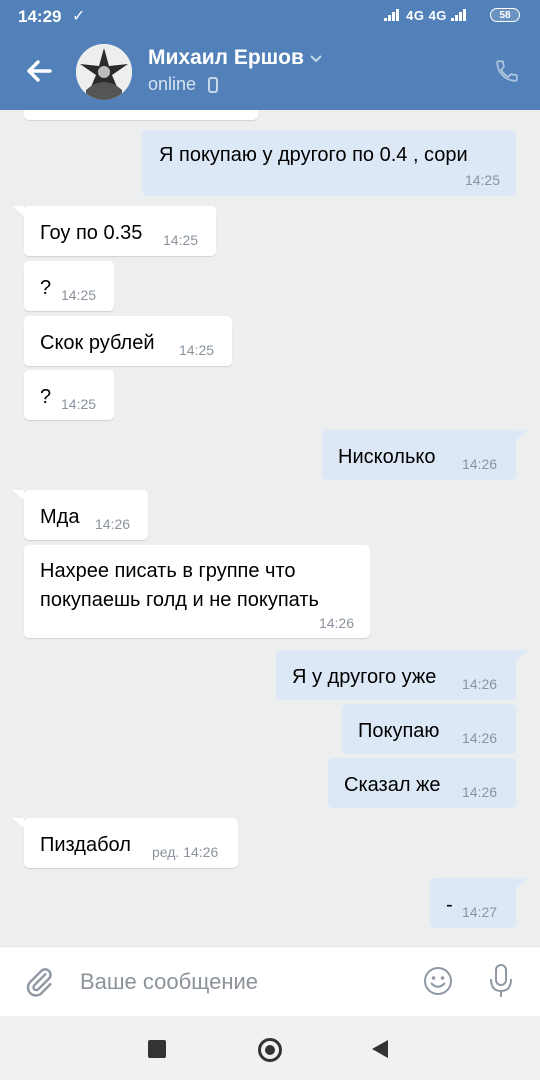  I want to click on contact-name: Михаил Ершов, so click(226, 58).